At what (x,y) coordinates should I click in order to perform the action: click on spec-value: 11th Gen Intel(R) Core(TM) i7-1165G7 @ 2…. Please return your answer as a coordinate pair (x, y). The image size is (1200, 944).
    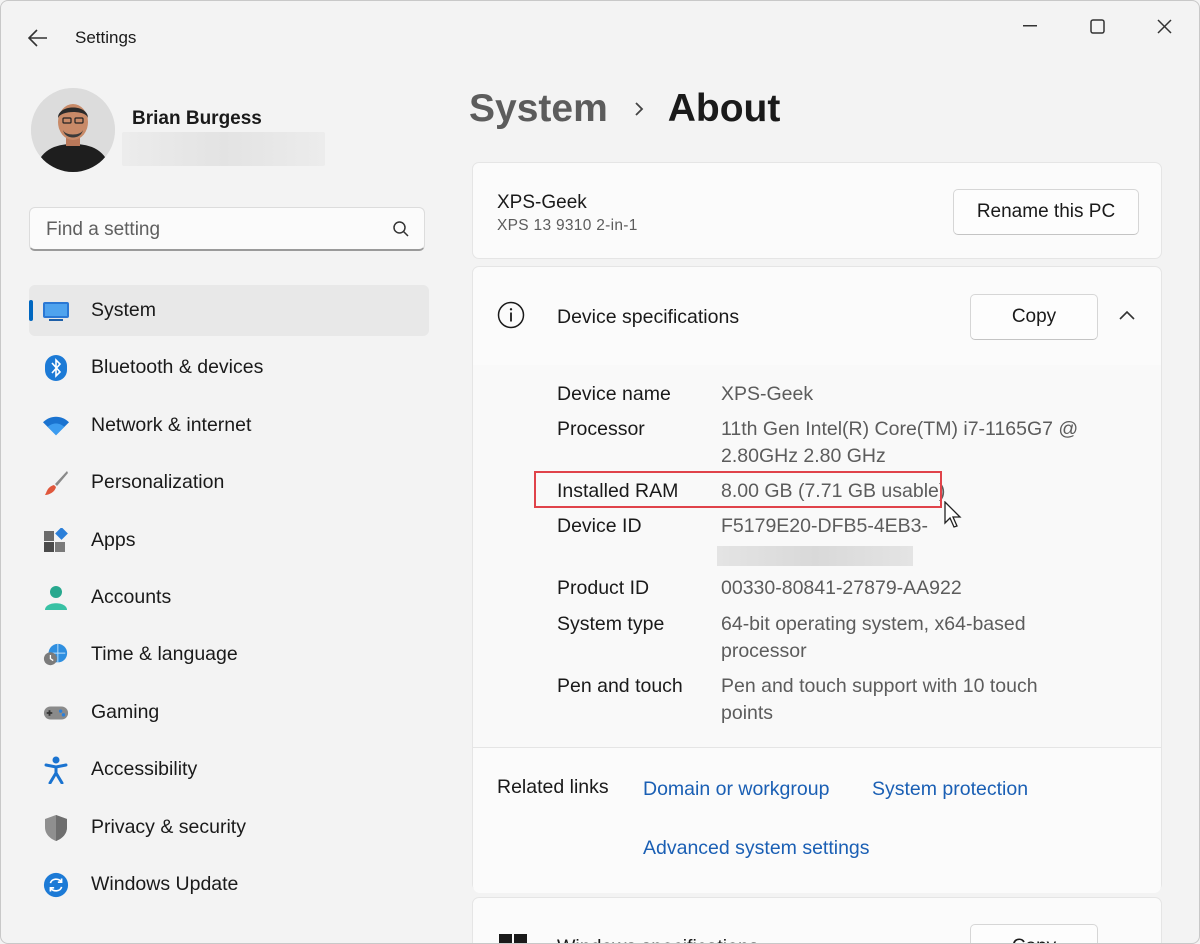
    Looking at the image, I should click on (900, 442).